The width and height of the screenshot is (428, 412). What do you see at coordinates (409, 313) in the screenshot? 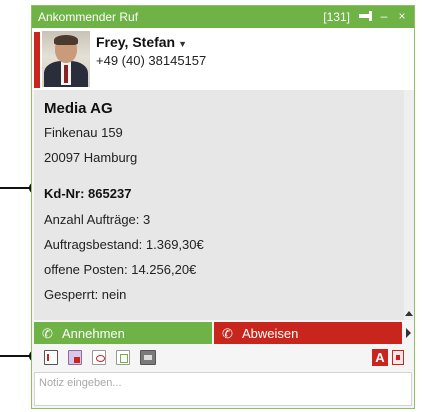
I see `scroll-up-icon` at bounding box center [409, 313].